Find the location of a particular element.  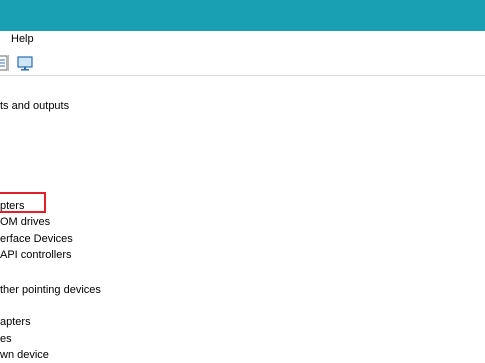

menu-bar: Help is located at coordinates (242, 41).